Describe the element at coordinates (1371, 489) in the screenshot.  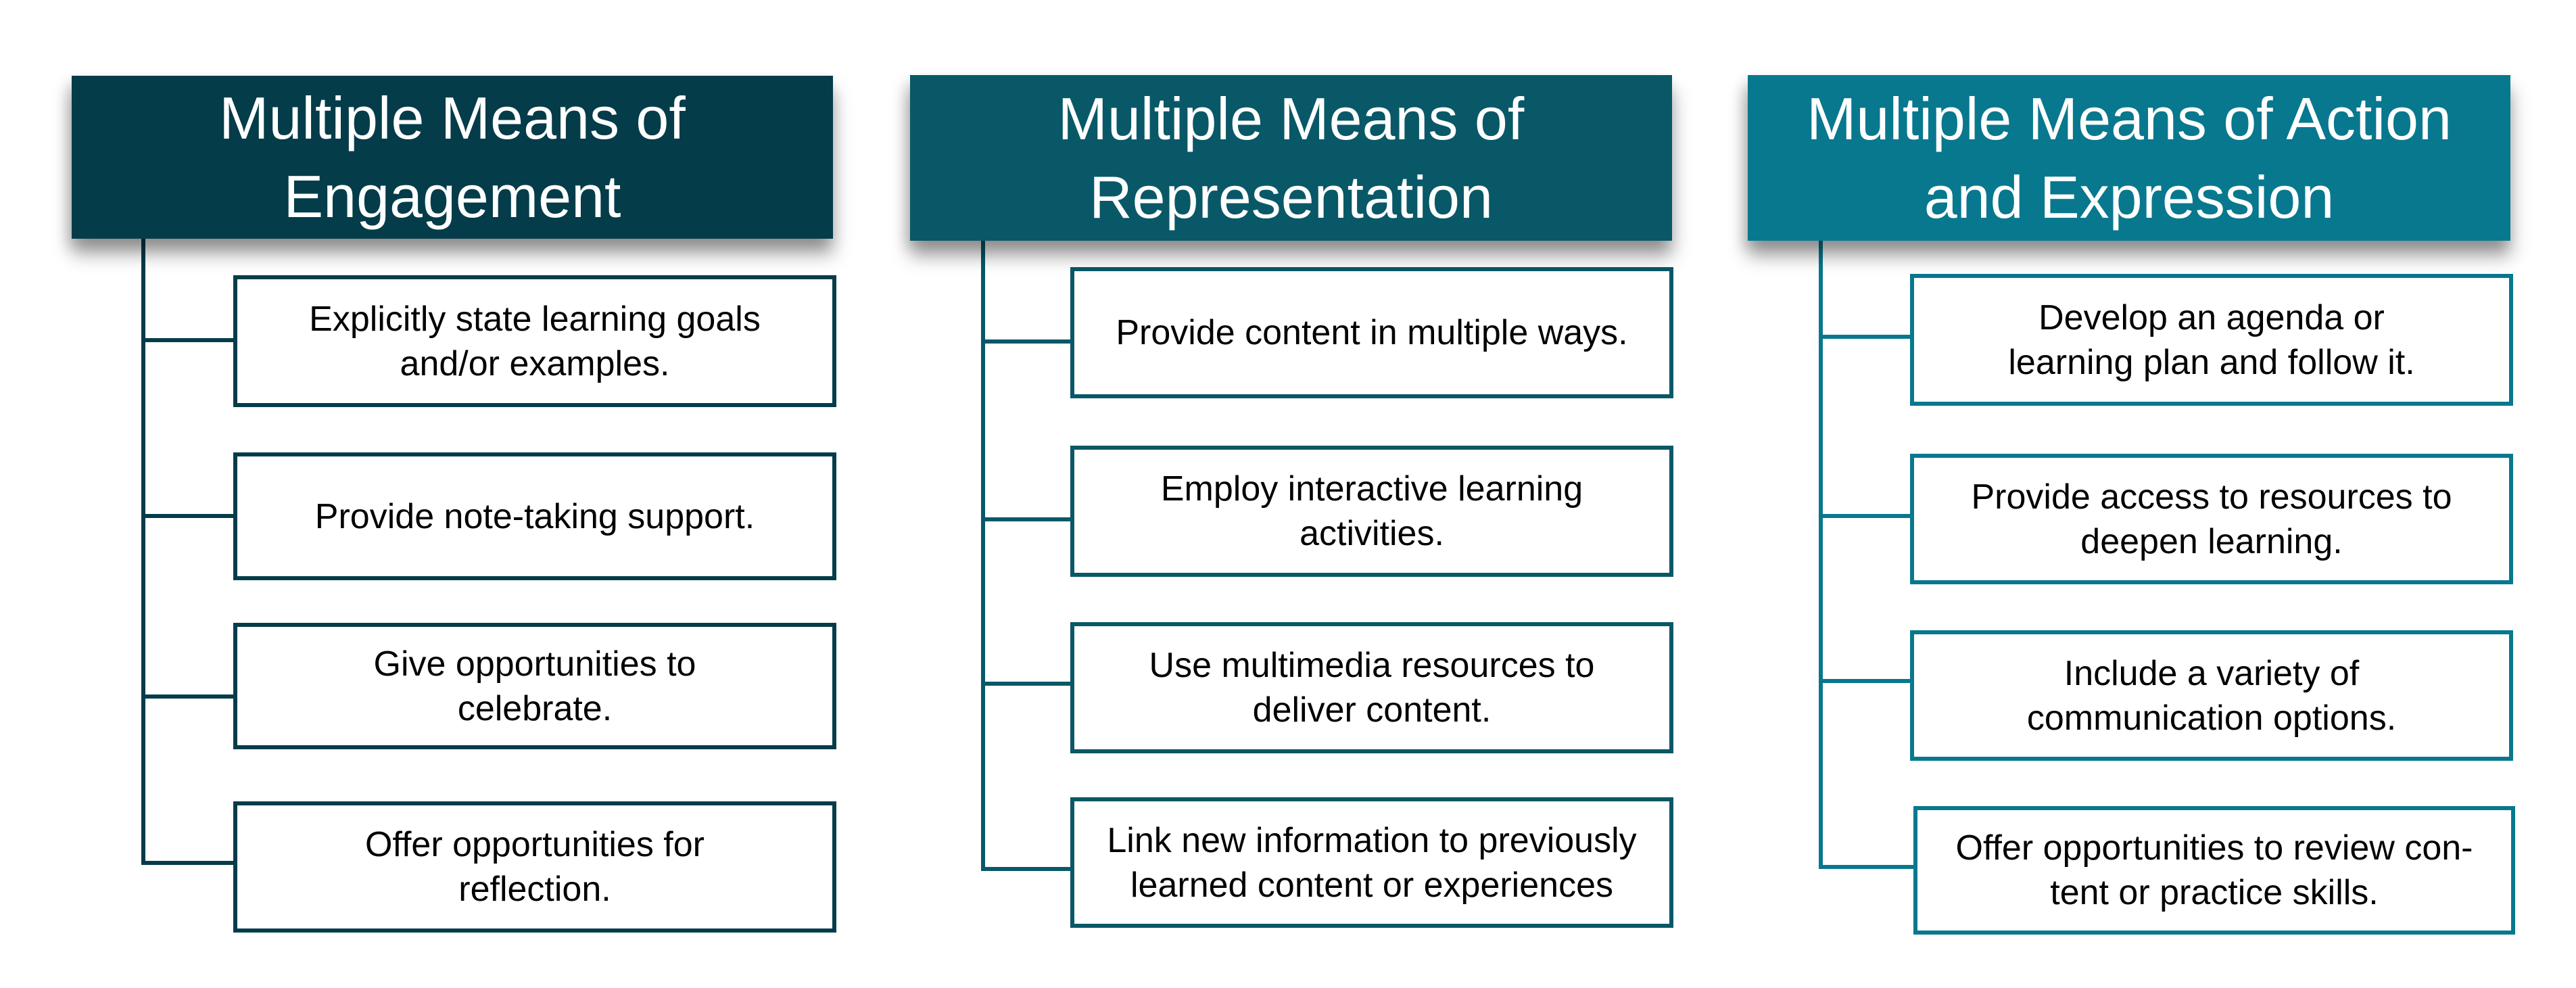
I see `strategy-text-line: Employ interactive learning` at that location.